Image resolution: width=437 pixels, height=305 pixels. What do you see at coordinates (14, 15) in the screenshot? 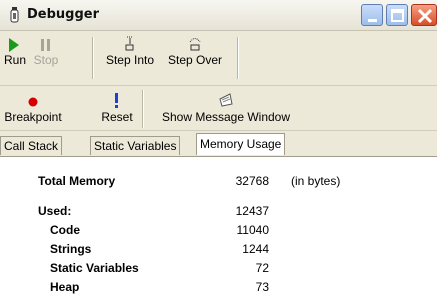
I see `debugger-app-icon` at bounding box center [14, 15].